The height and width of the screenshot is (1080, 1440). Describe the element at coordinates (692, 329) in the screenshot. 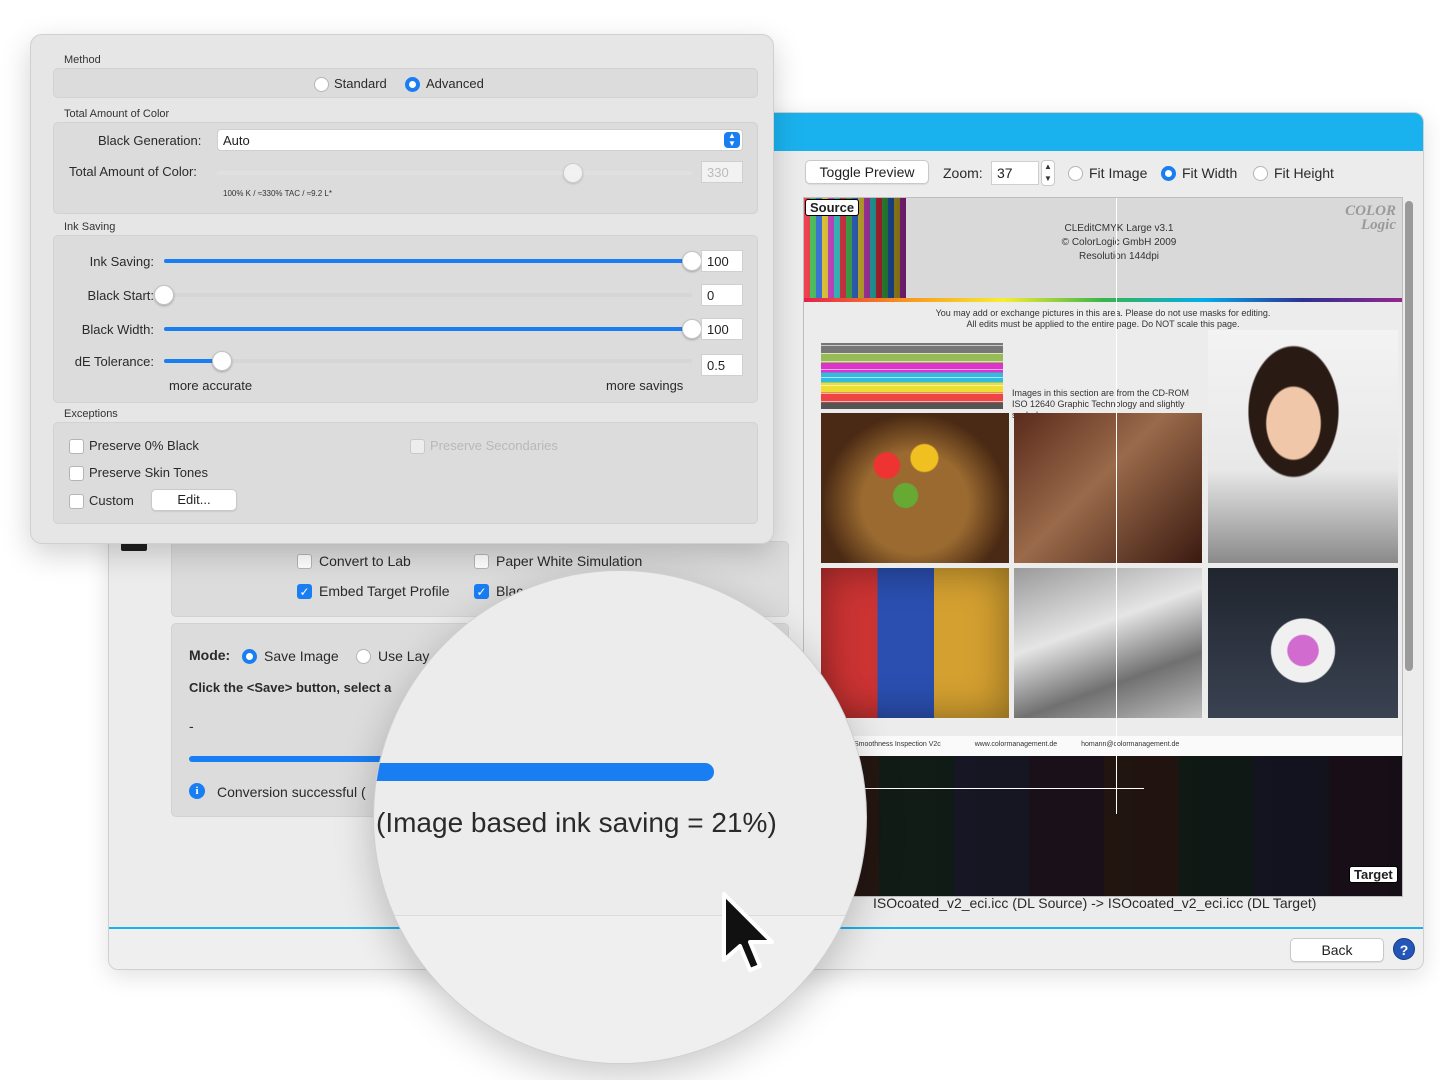

I see `black-width-knob` at that location.